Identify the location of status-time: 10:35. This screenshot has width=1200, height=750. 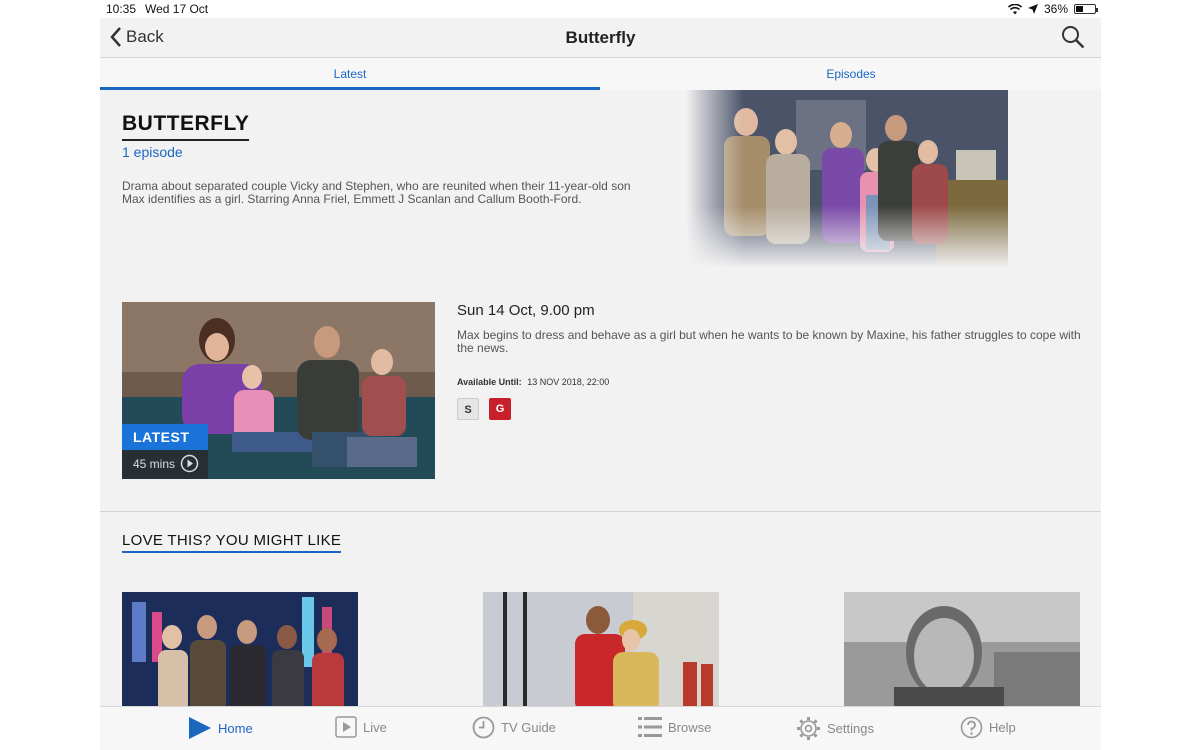
(121, 9).